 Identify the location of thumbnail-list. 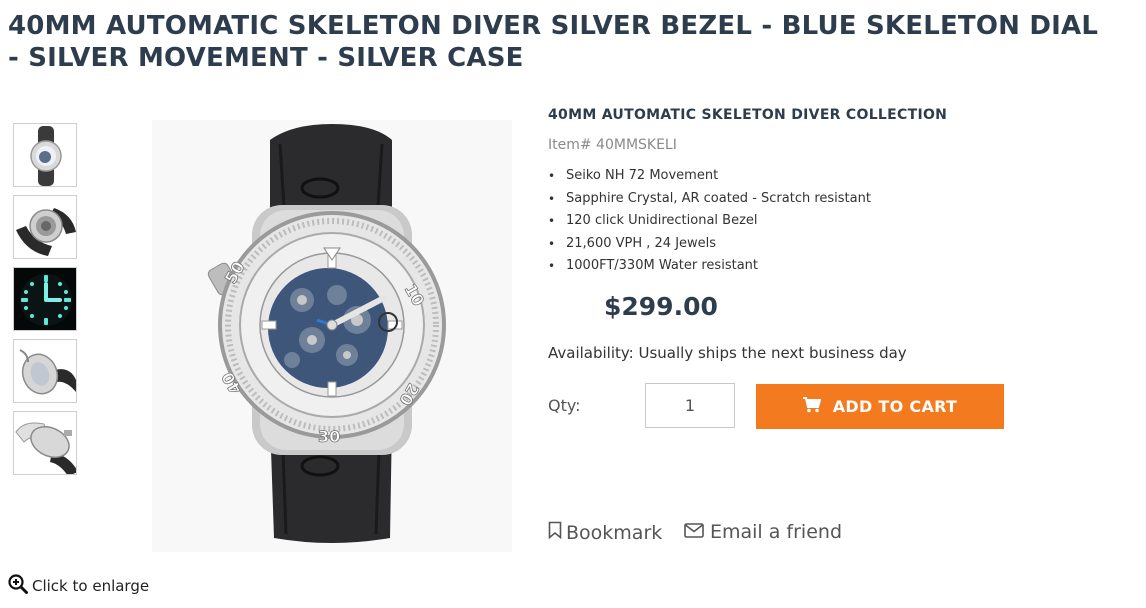
(45, 303).